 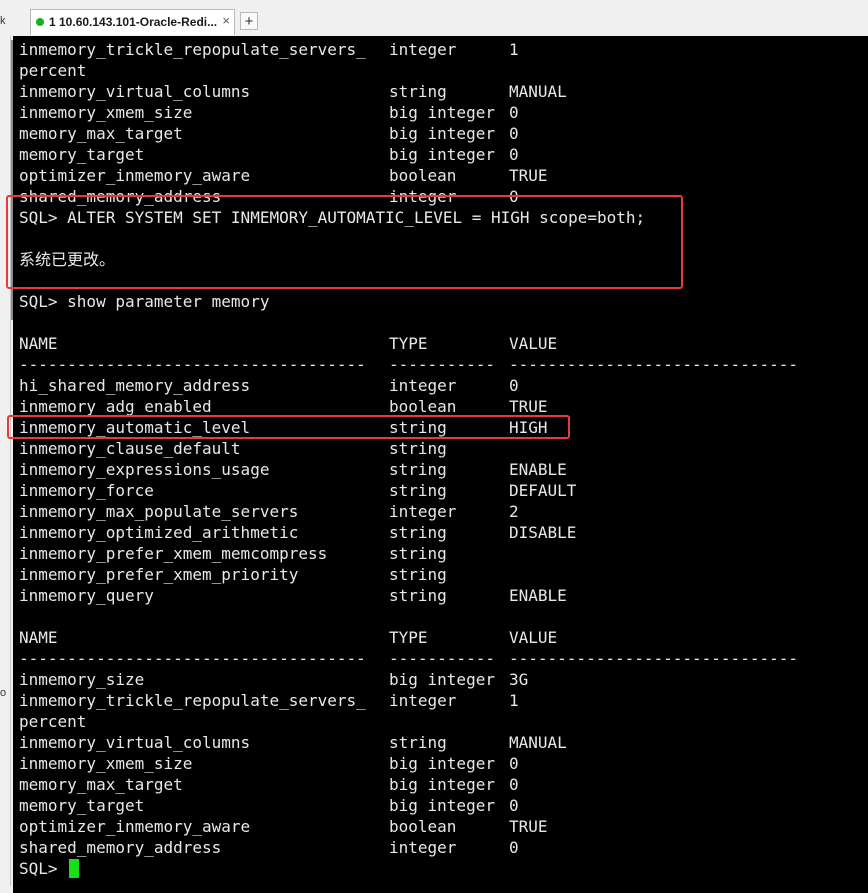 What do you see at coordinates (115, 406) in the screenshot?
I see `parameter-name: inmemory_adg_enabled` at bounding box center [115, 406].